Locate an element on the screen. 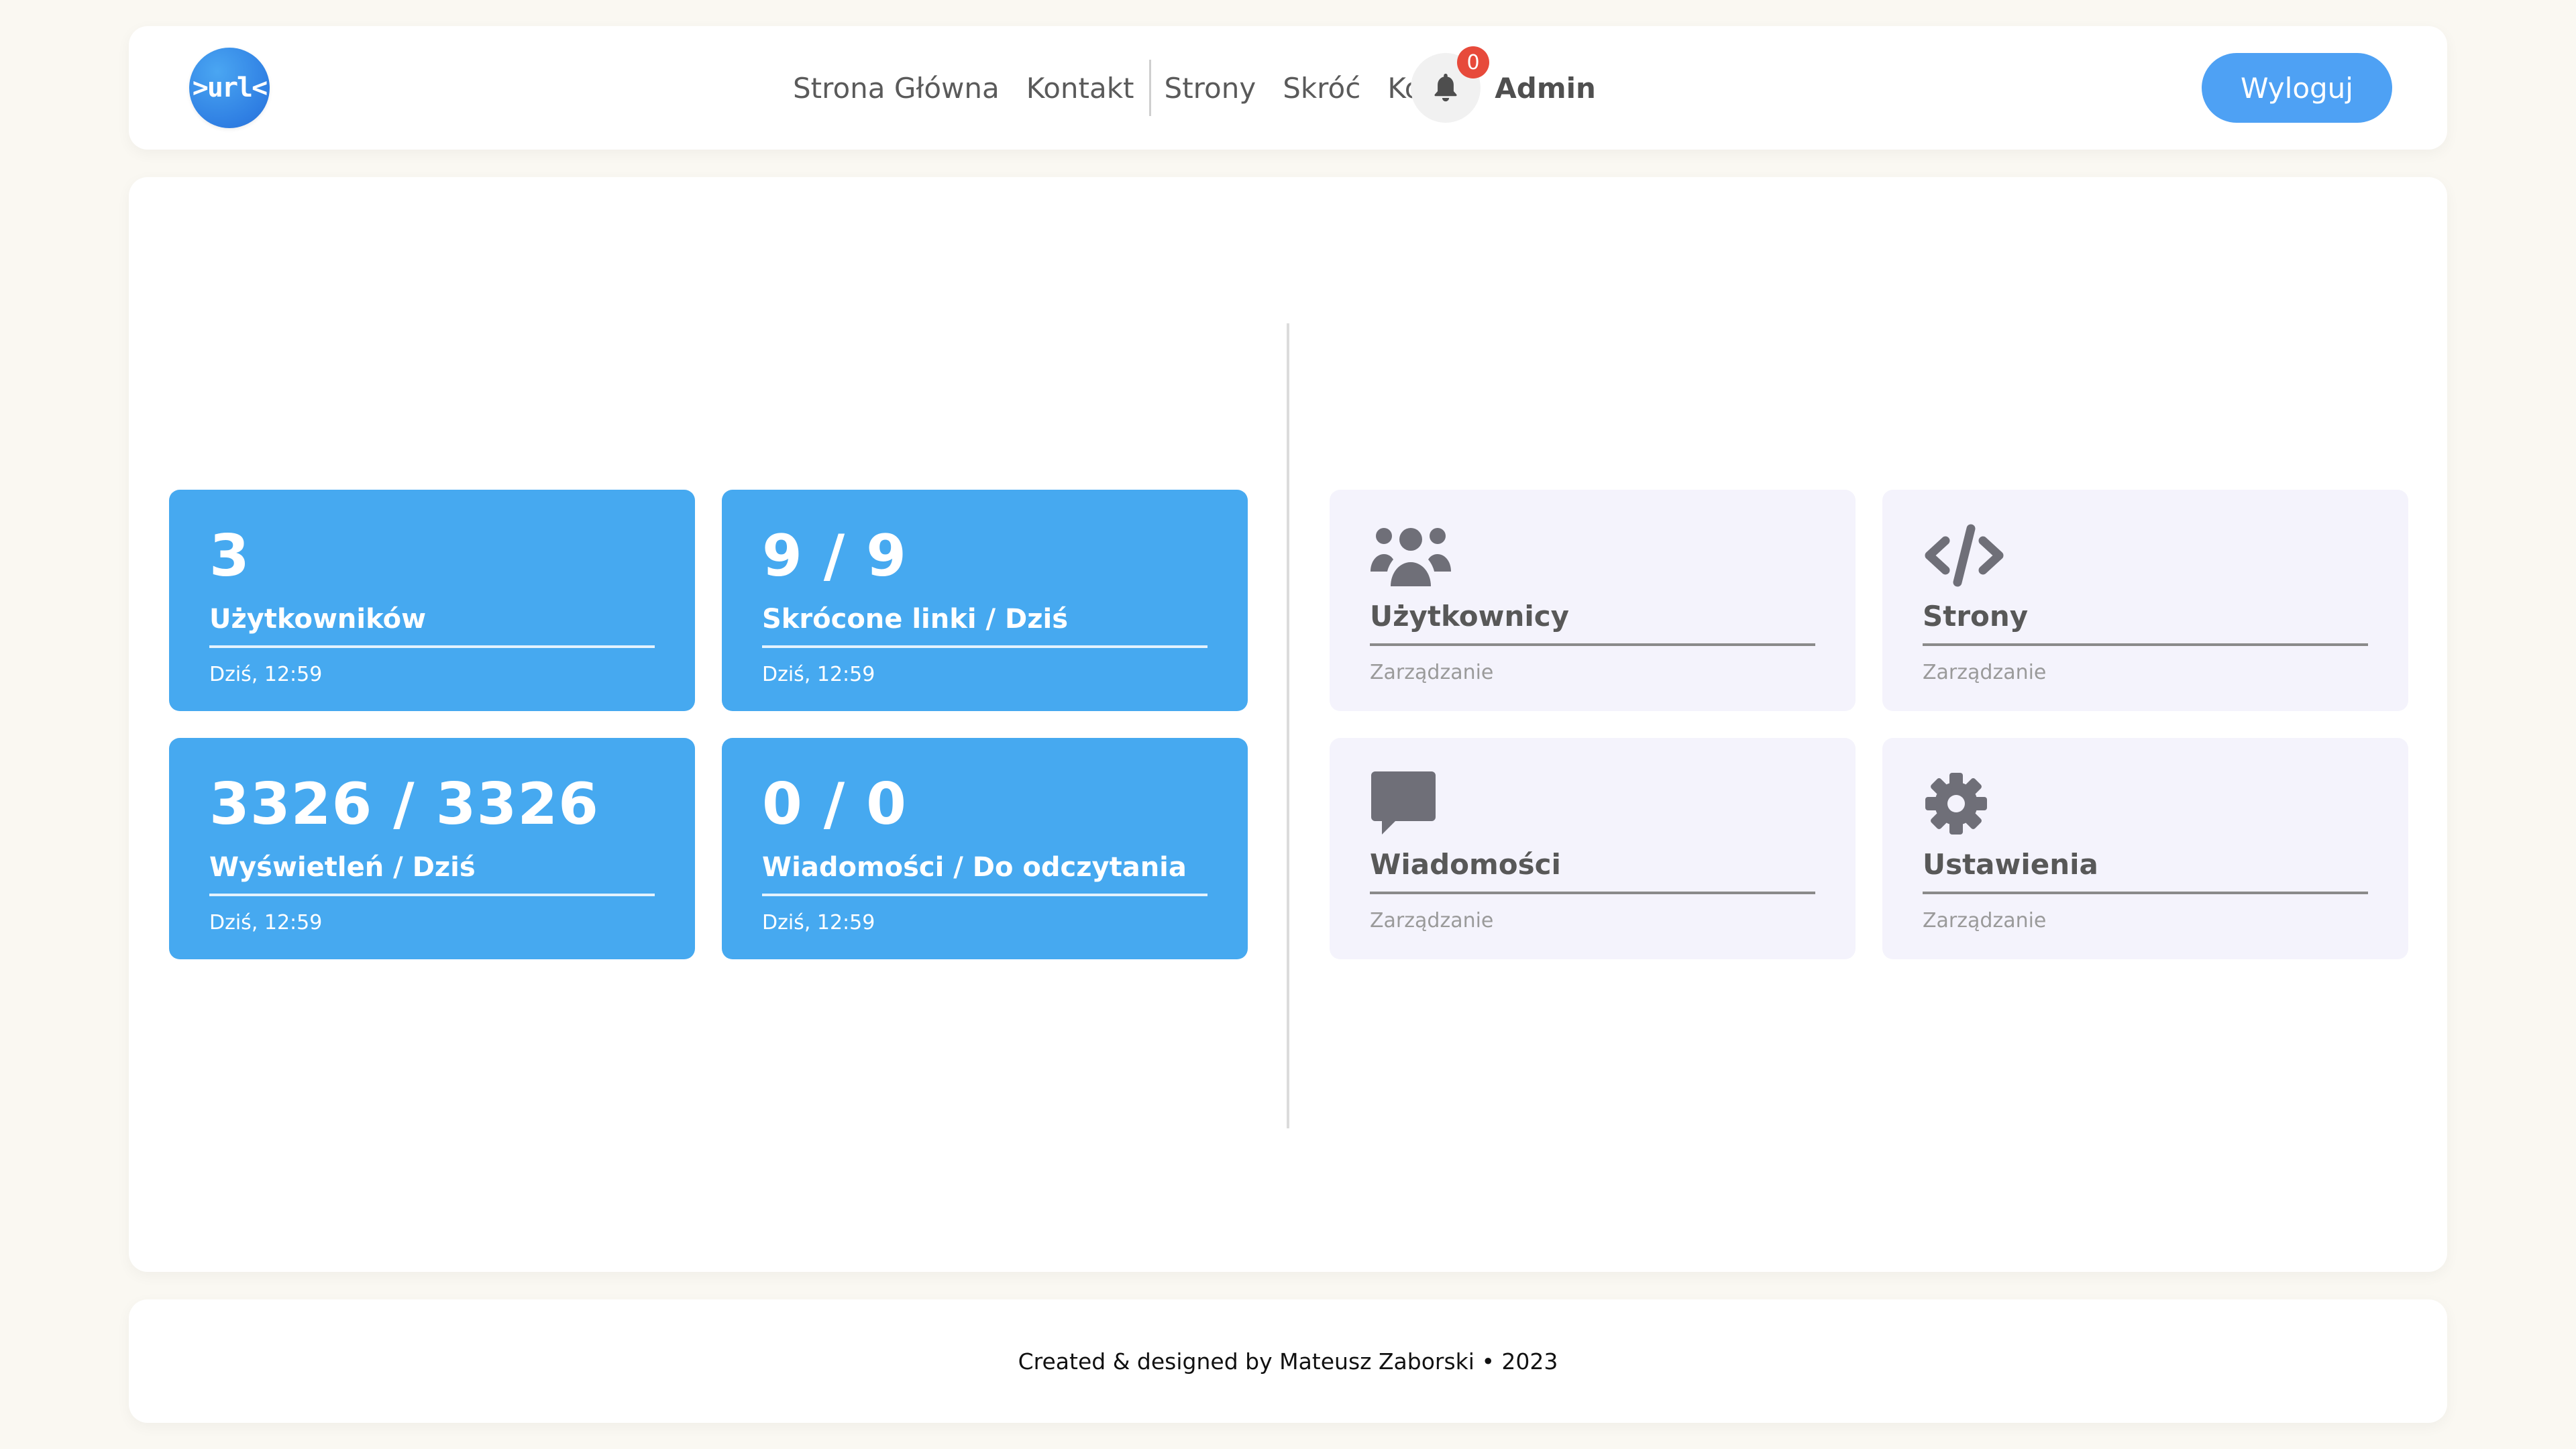 This screenshot has height=1449, width=2576. logout-button: Wyloguj is located at coordinates (2297, 88).